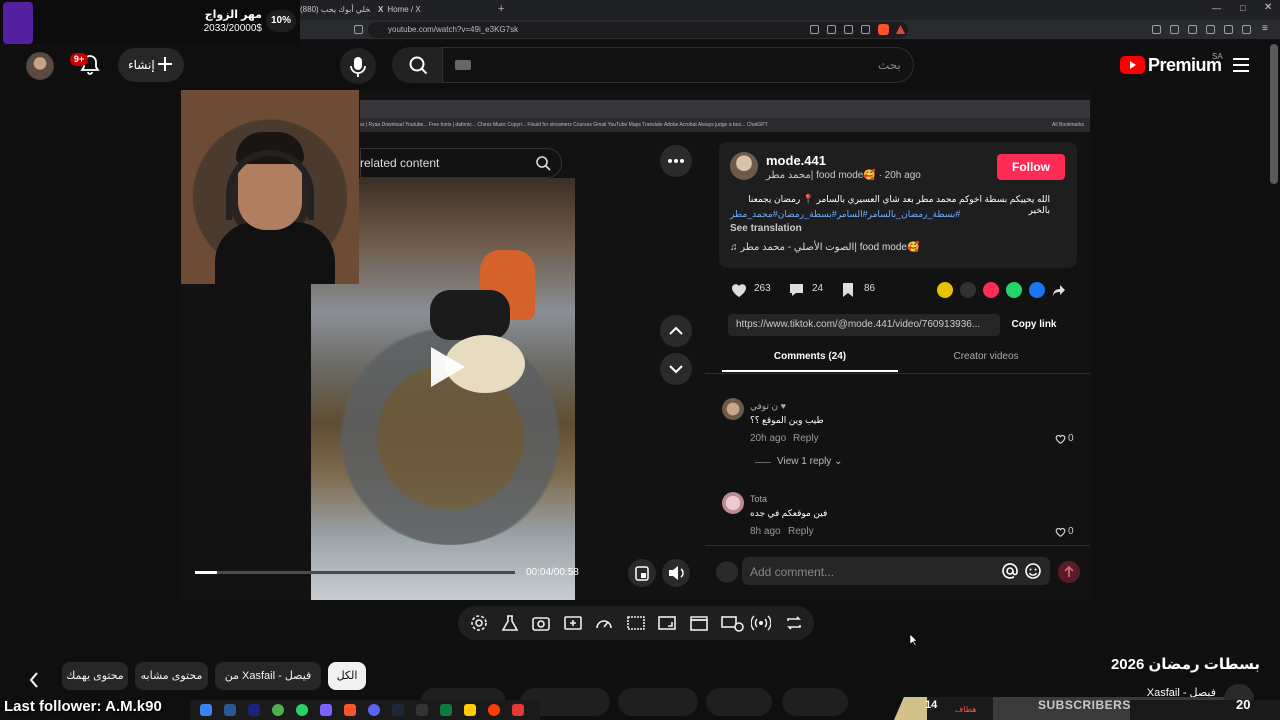 The width and height of the screenshot is (1280, 720). What do you see at coordinates (347, 676) in the screenshot?
I see `chip-all: الكل` at bounding box center [347, 676].